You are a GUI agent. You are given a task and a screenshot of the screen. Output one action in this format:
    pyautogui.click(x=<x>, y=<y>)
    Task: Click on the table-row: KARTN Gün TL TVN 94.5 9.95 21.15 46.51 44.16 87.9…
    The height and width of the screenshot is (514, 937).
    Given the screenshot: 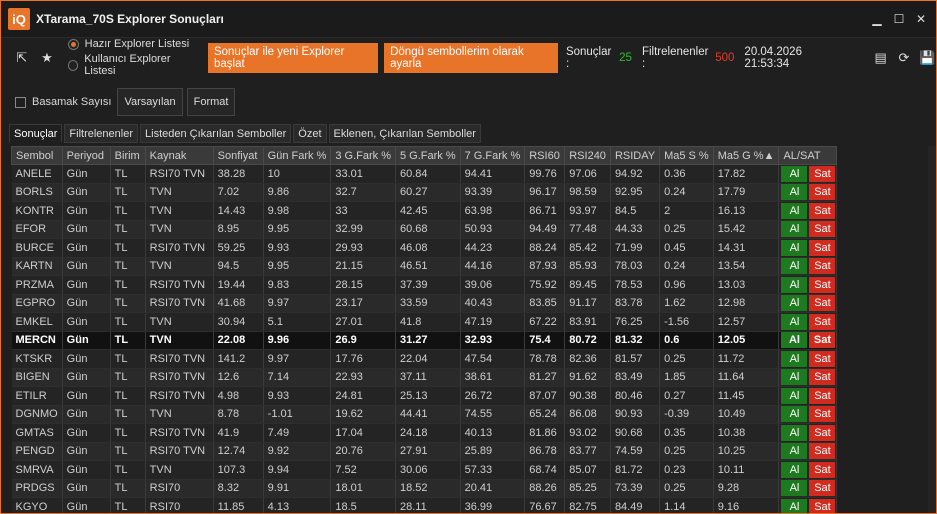 What is the action you would take?
    pyautogui.click(x=424, y=266)
    